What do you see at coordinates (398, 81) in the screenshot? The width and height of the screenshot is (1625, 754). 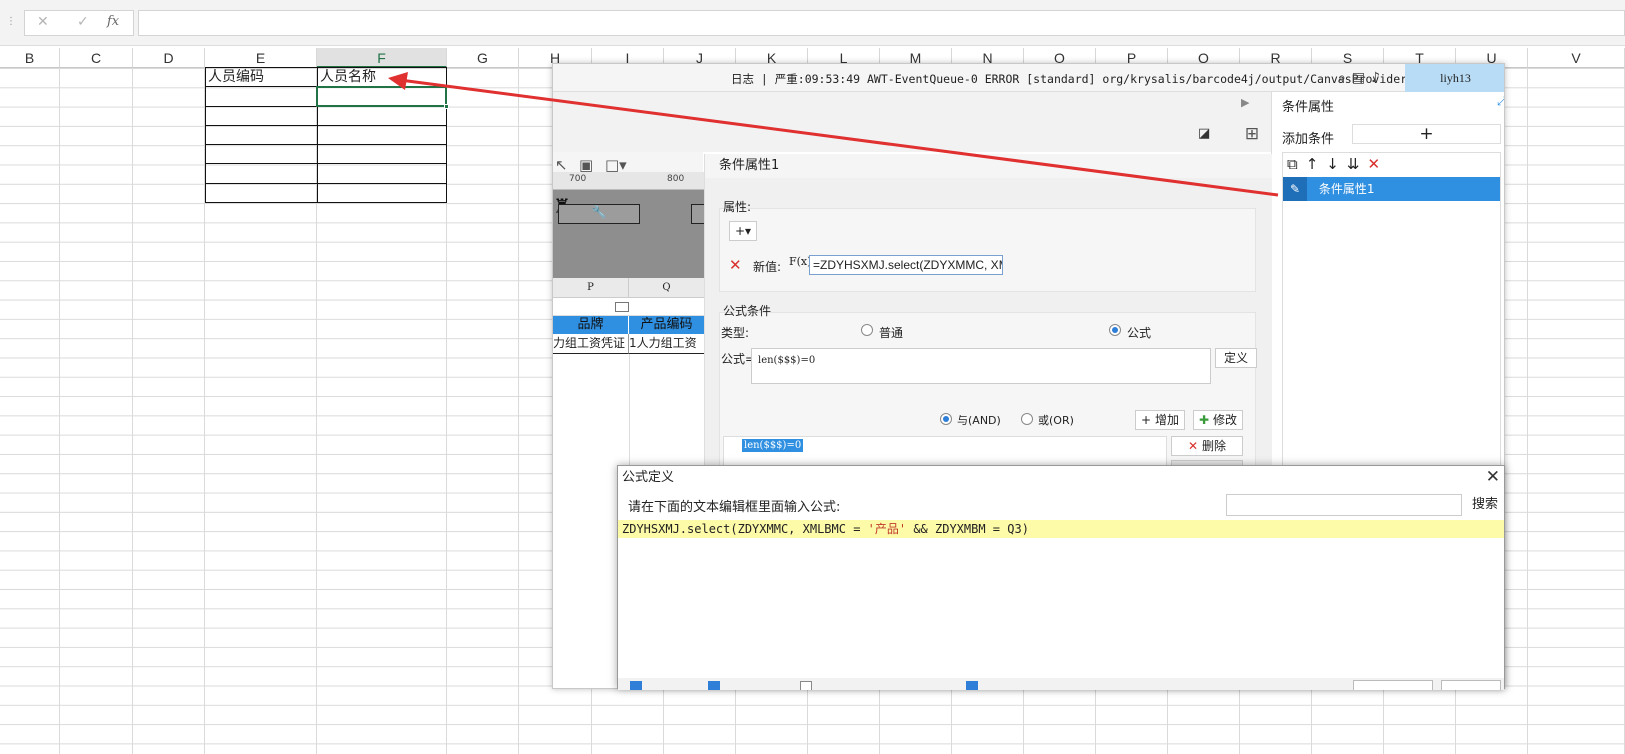 I see `arrow-head` at bounding box center [398, 81].